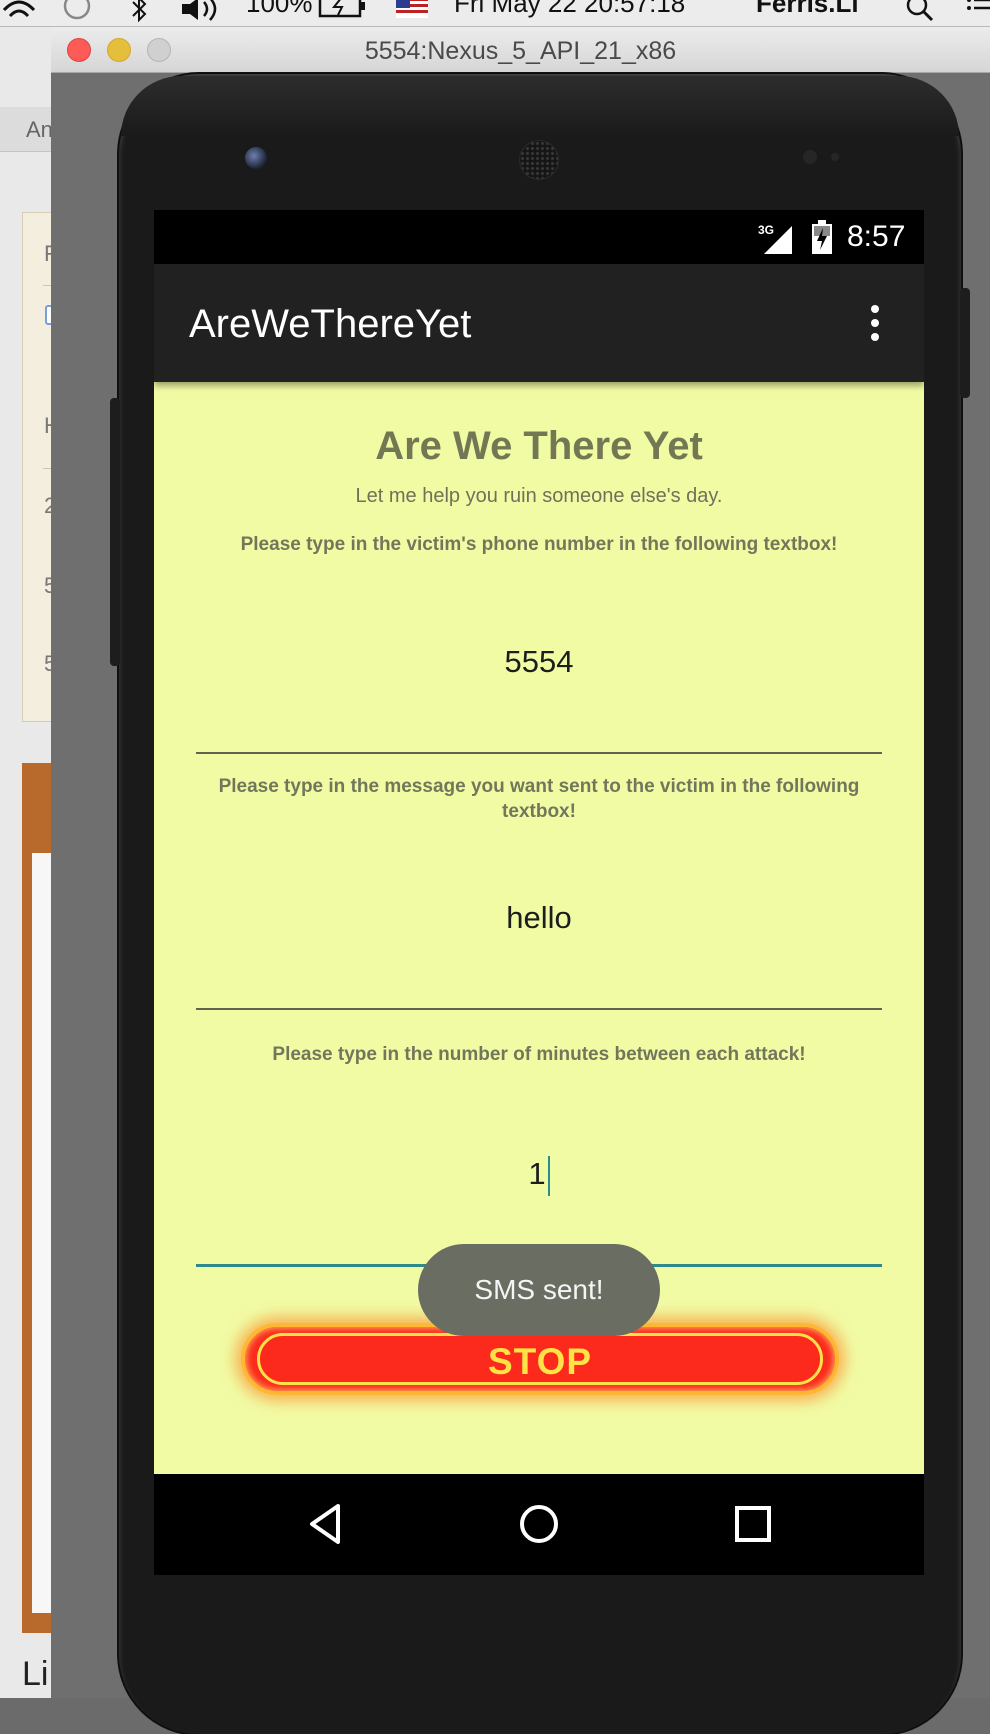  What do you see at coordinates (766, 230) in the screenshot?
I see `network-type: 3G` at bounding box center [766, 230].